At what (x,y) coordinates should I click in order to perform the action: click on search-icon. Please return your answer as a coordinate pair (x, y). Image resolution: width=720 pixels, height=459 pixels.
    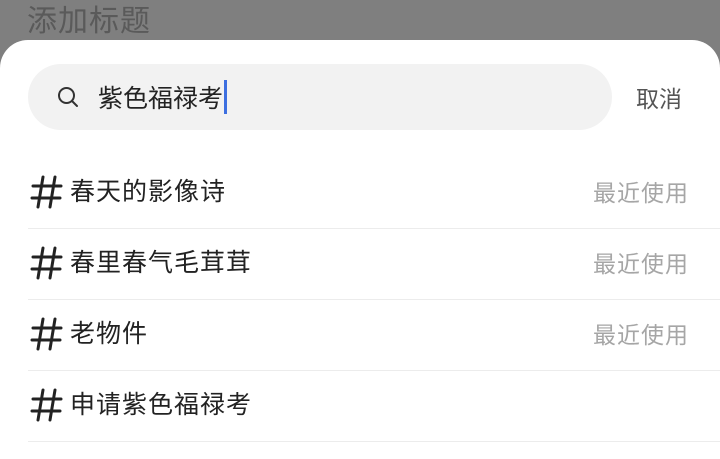
    Looking at the image, I should click on (68, 97).